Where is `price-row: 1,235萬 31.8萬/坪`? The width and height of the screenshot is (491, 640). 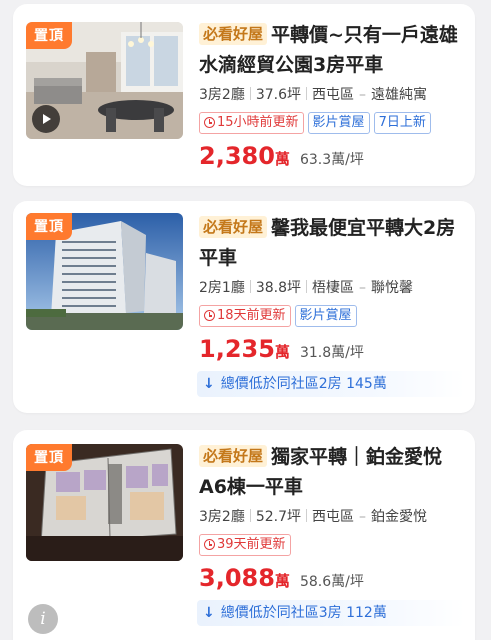 price-row: 1,235萬 31.8萬/坪 is located at coordinates (332, 349).